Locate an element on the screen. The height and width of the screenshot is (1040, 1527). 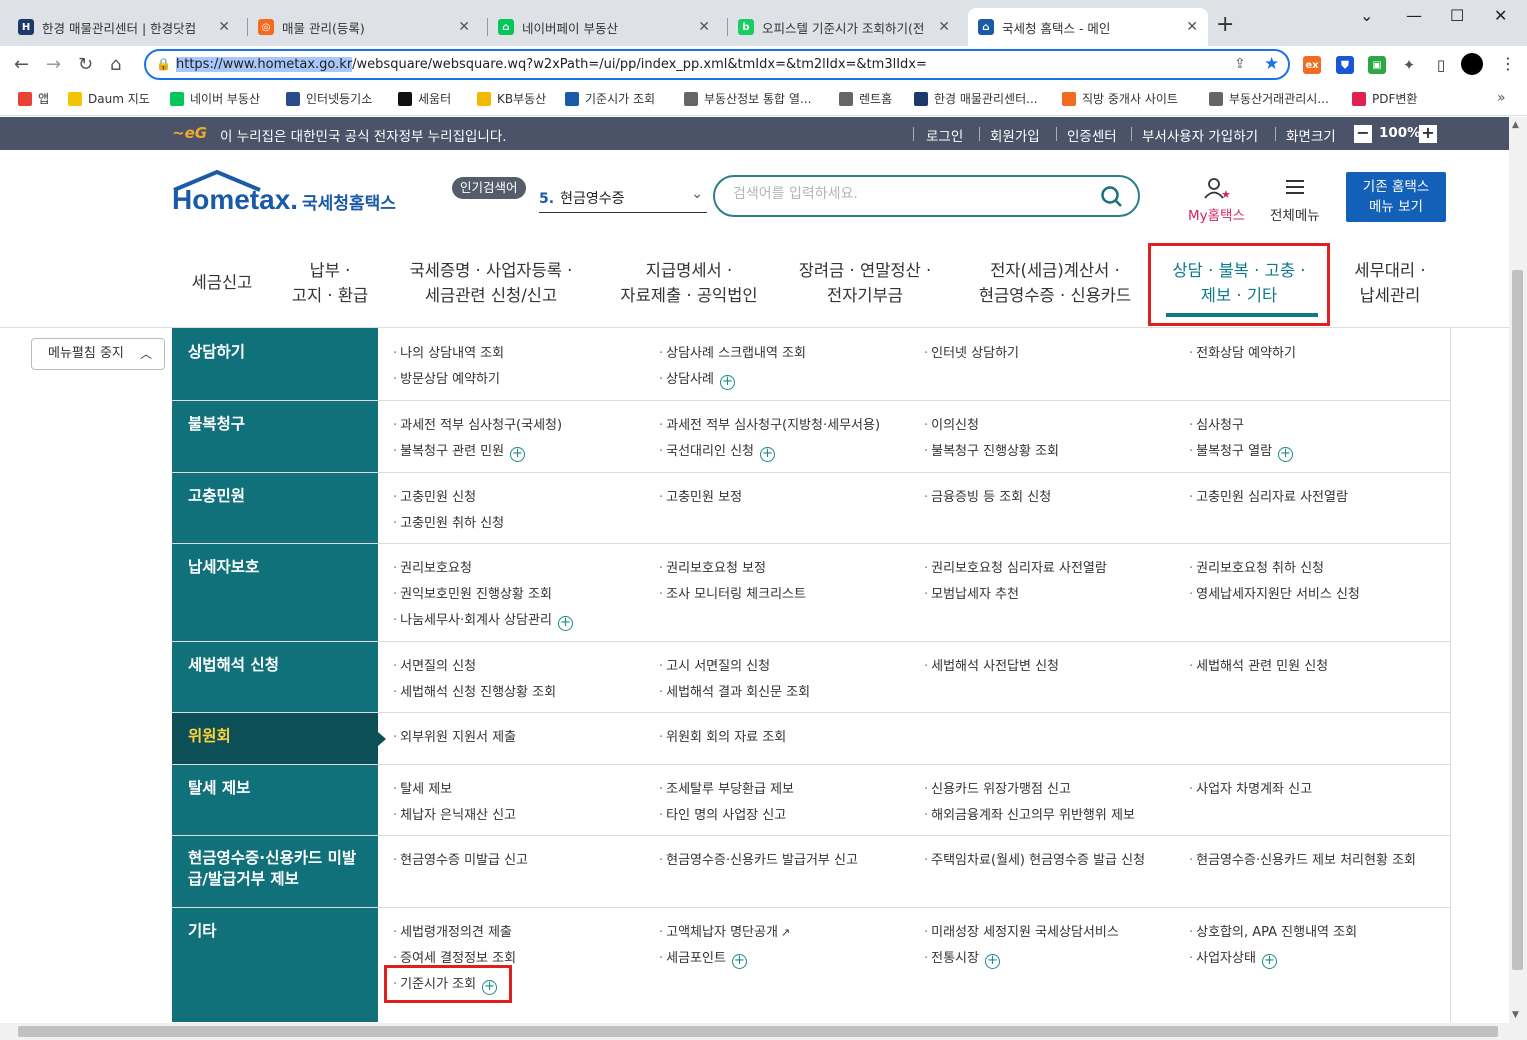
menu-item: 나눔세무사·회계사 상담관리+ is located at coordinates (483, 620).